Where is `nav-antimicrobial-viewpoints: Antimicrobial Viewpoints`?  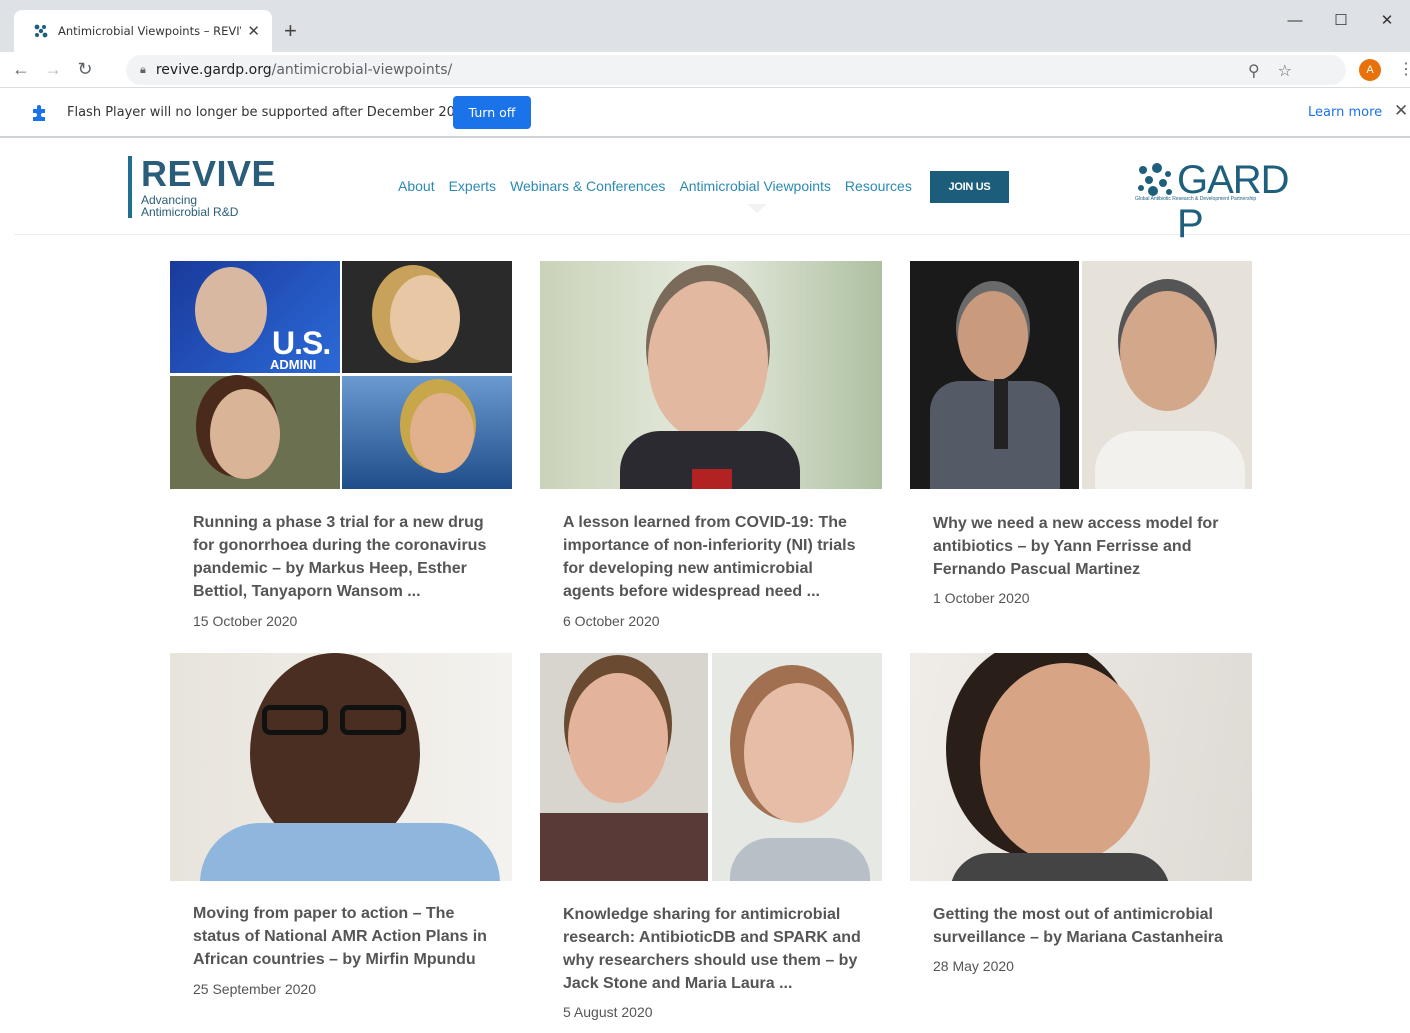
nav-antimicrobial-viewpoints: Antimicrobial Viewpoints is located at coordinates (754, 186).